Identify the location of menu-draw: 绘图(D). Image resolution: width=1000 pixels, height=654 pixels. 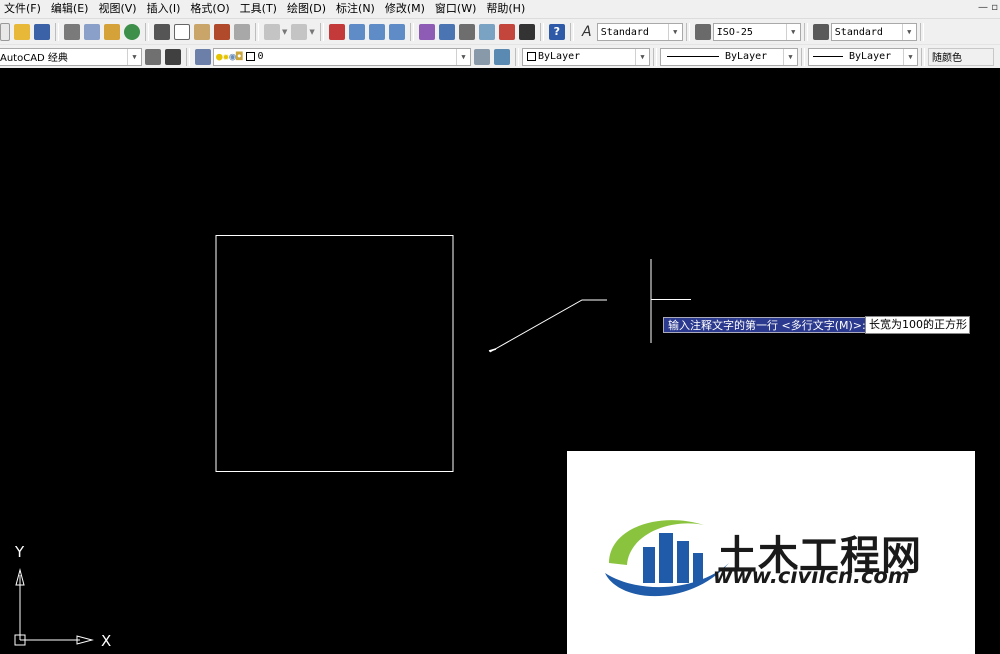
(306, 9).